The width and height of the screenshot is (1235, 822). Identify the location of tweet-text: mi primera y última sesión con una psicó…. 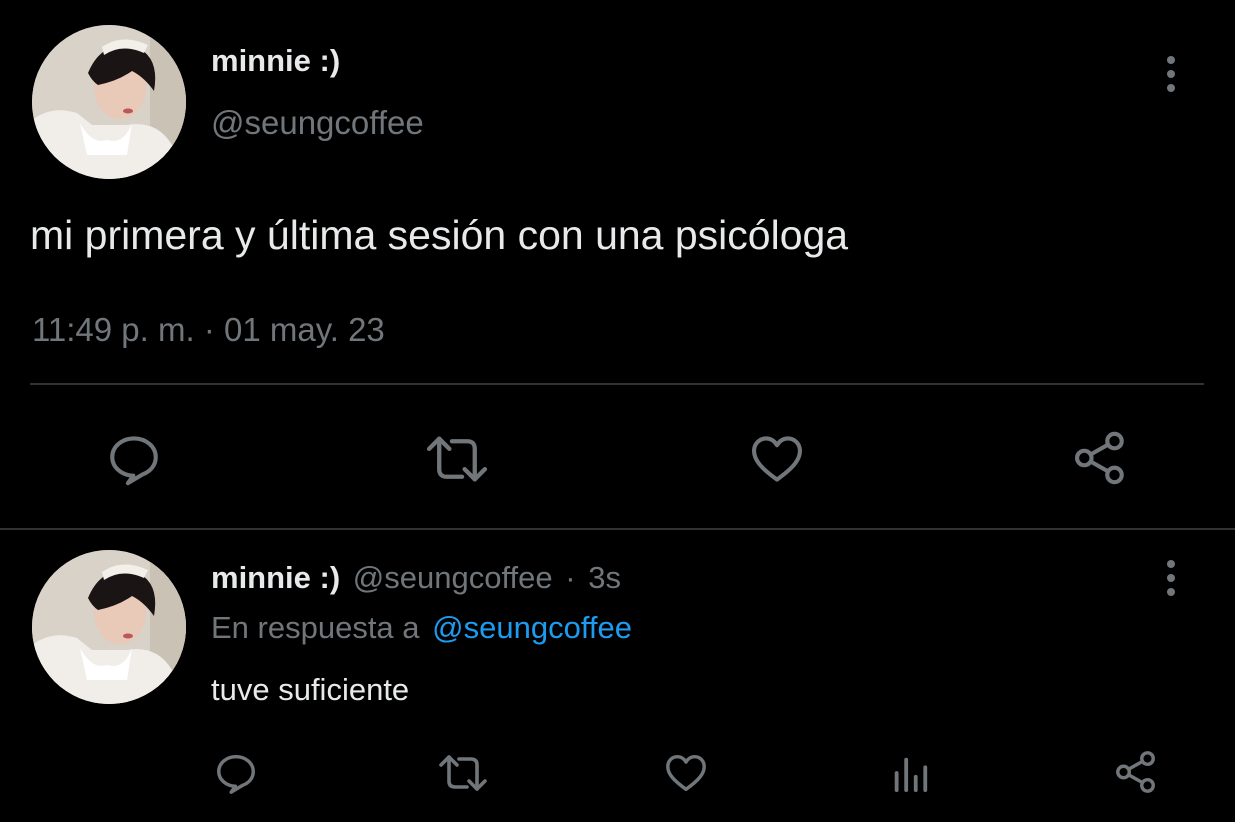
(439, 235).